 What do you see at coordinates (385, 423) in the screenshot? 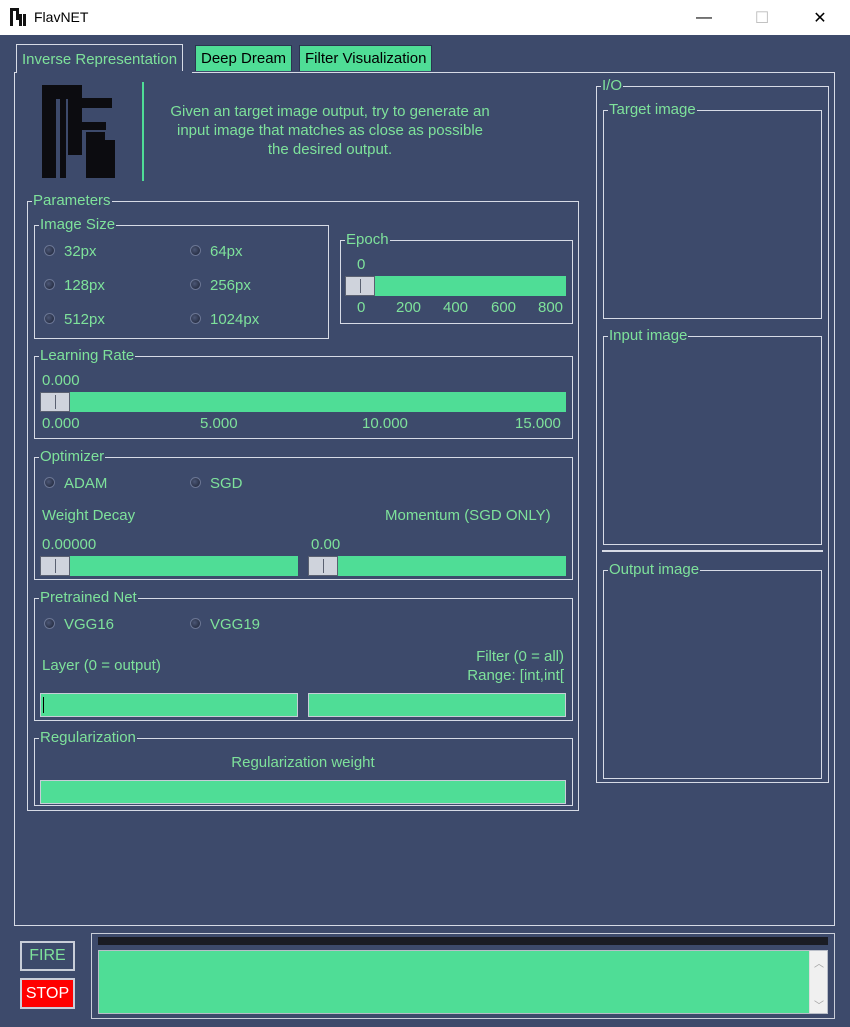
I see `learning-rate-tick-10: 10.000` at bounding box center [385, 423].